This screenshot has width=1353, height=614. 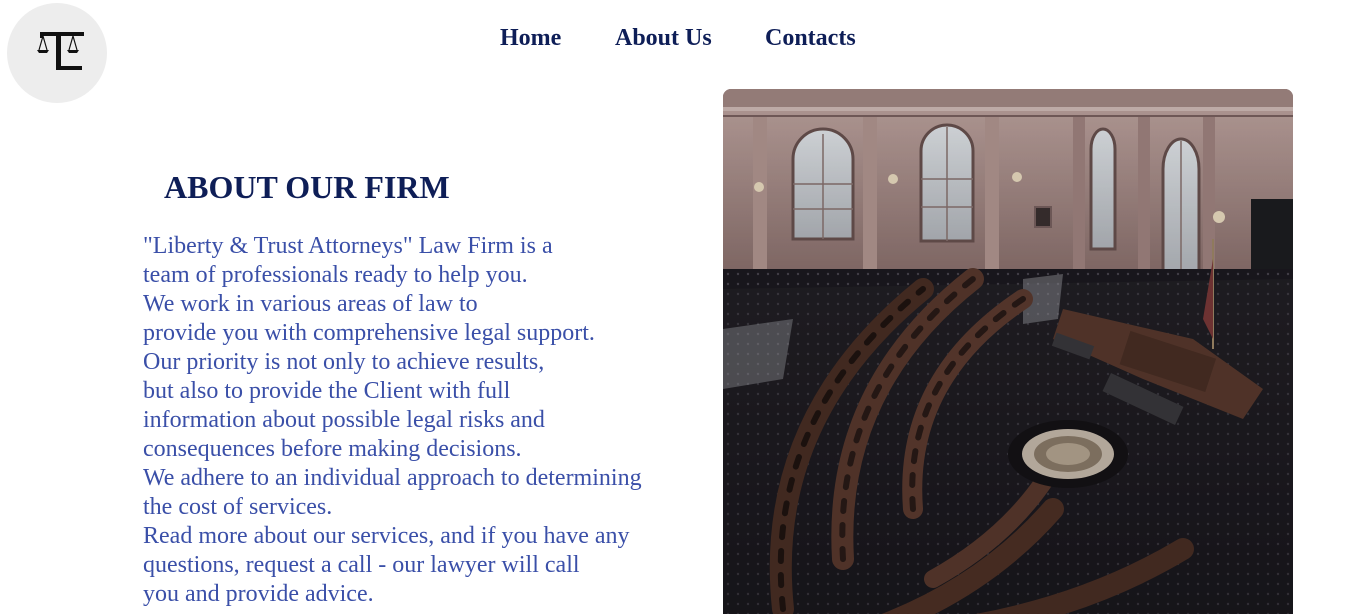 I want to click on about-line: team of professionals ready to help you., so click(x=335, y=275).